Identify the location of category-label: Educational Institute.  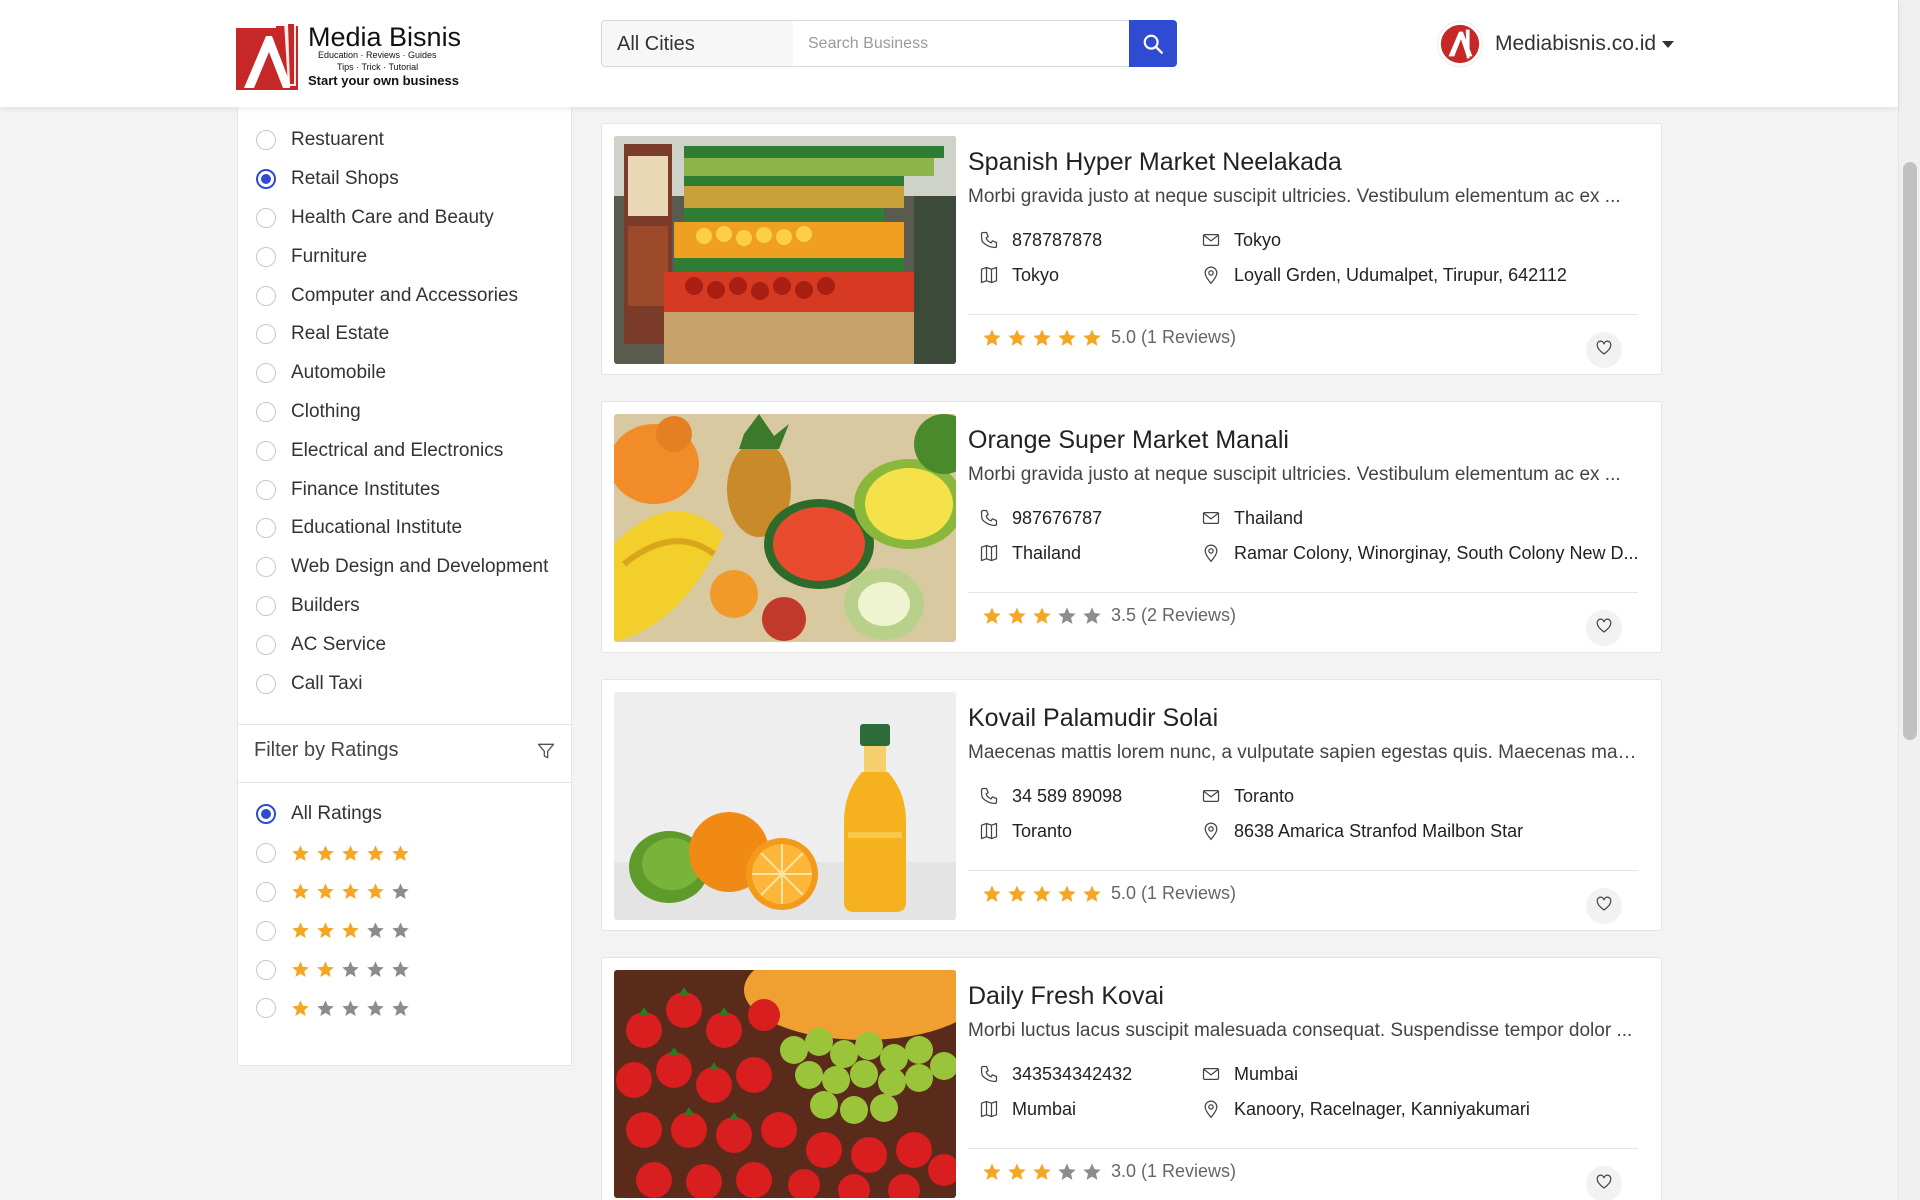
(377, 528).